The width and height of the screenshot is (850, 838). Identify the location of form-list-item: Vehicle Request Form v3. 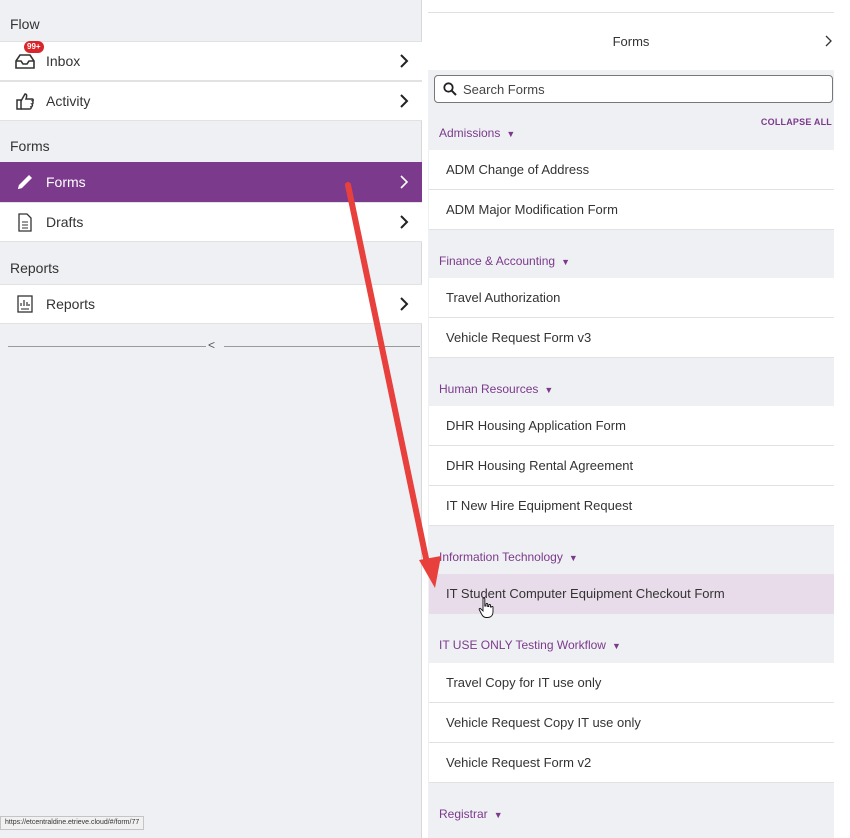
(631, 338).